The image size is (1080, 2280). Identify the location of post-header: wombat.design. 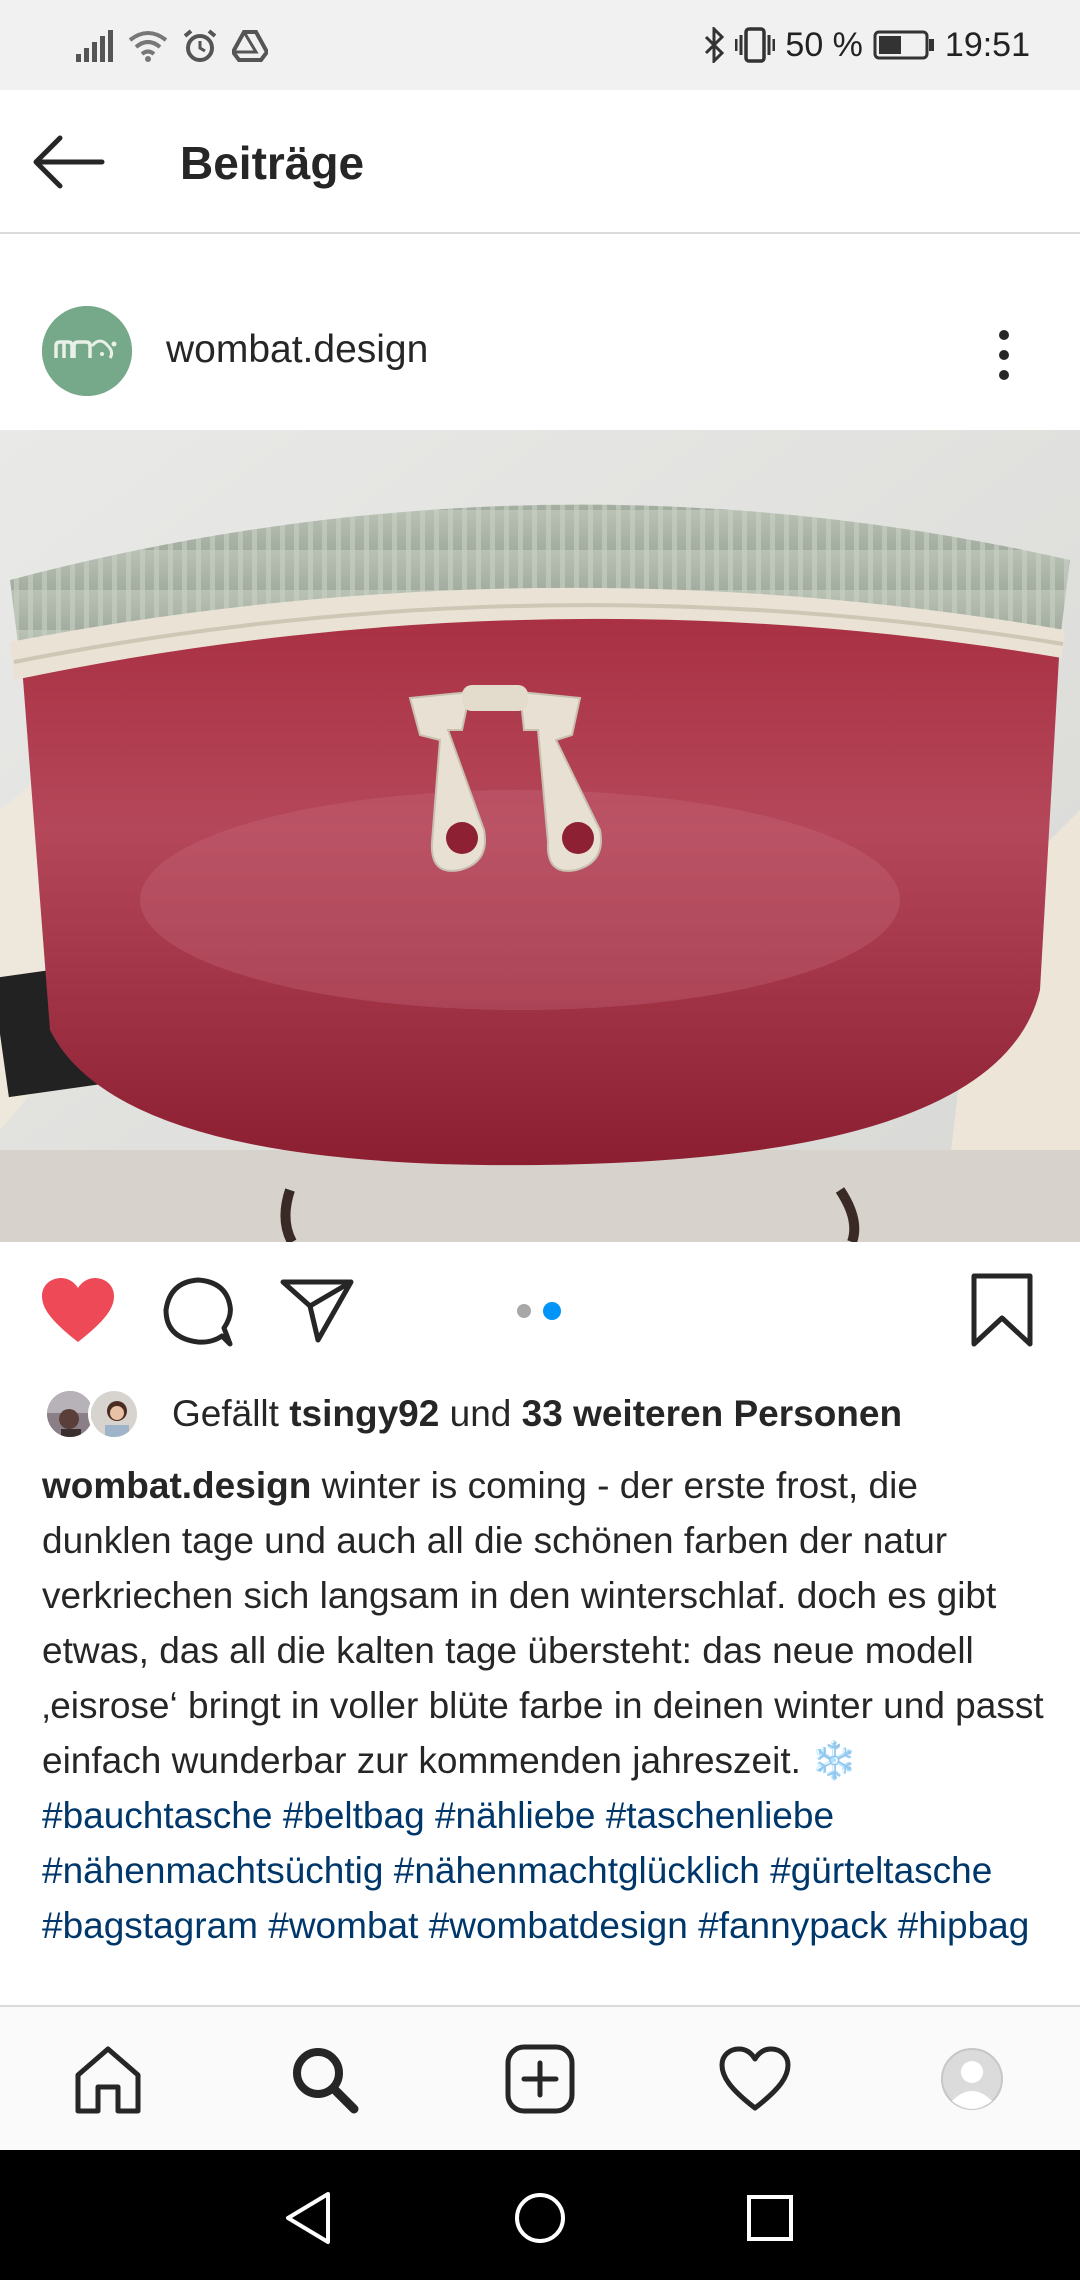
(540, 333).